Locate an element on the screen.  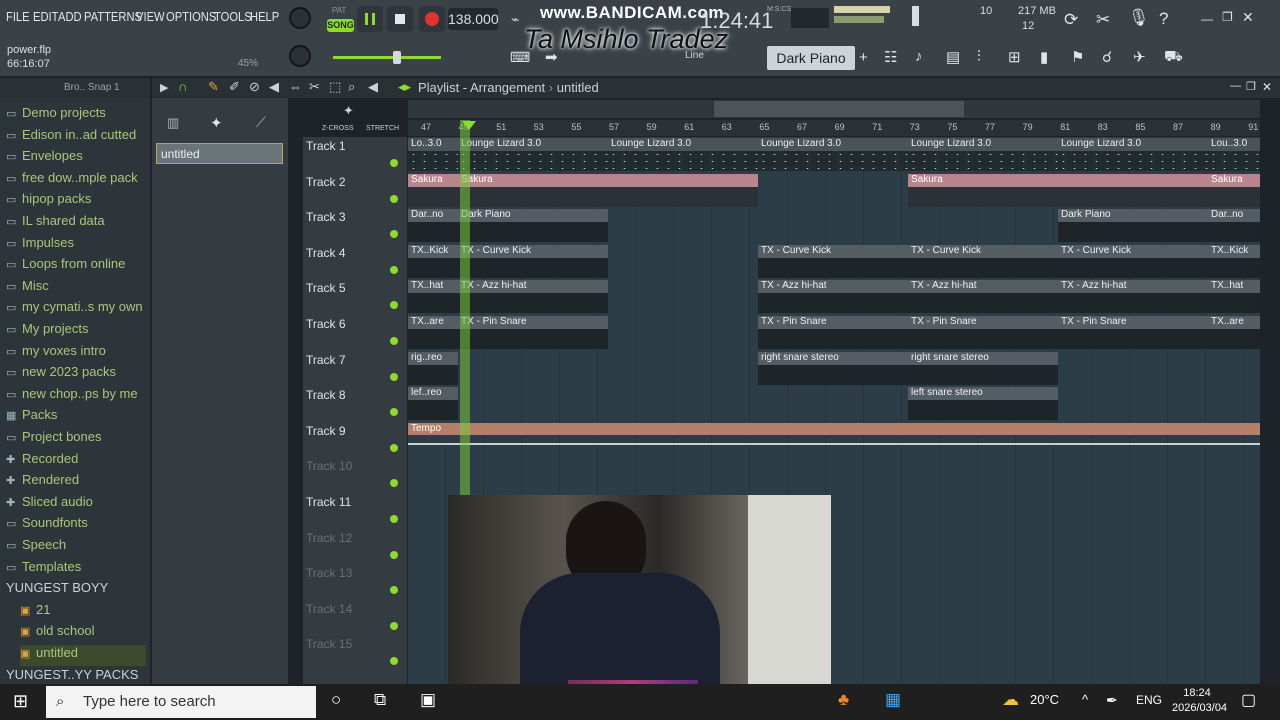
menu-edit: EDIT is located at coordinates (45, 19).